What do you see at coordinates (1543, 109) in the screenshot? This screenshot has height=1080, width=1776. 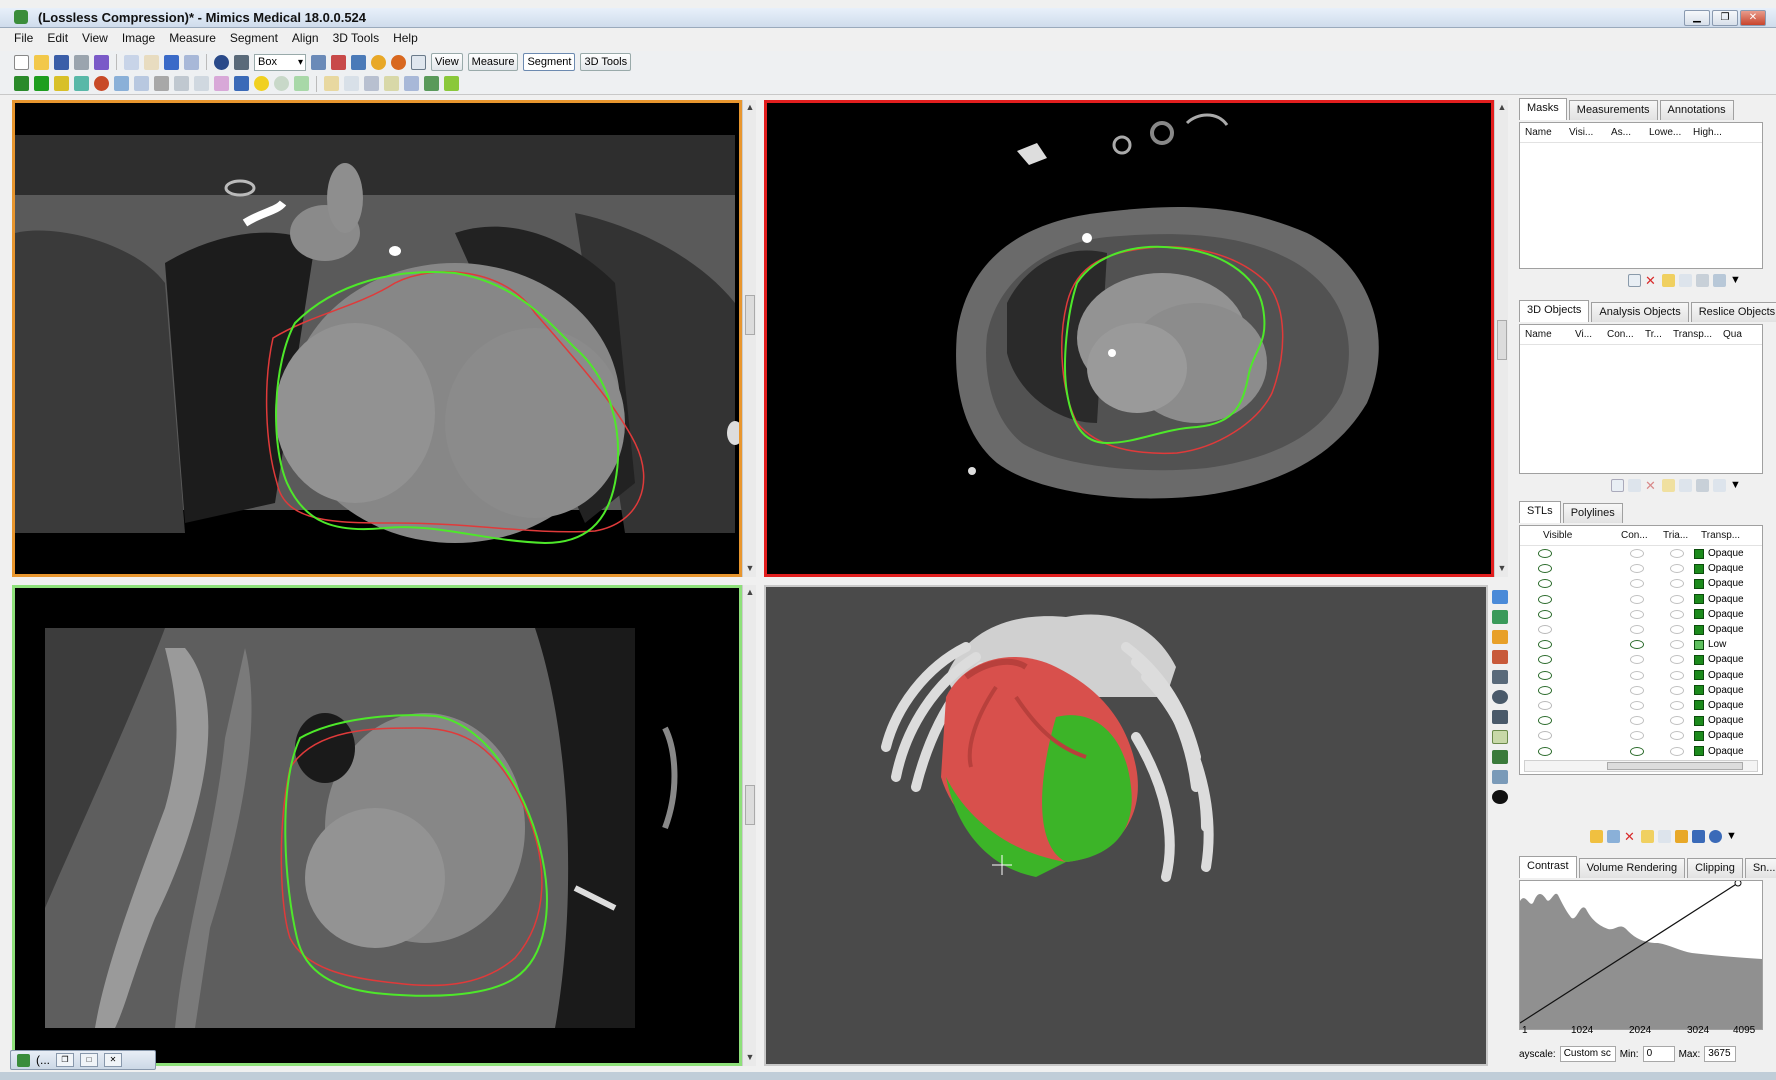 I see `tab-masks: Masks` at bounding box center [1543, 109].